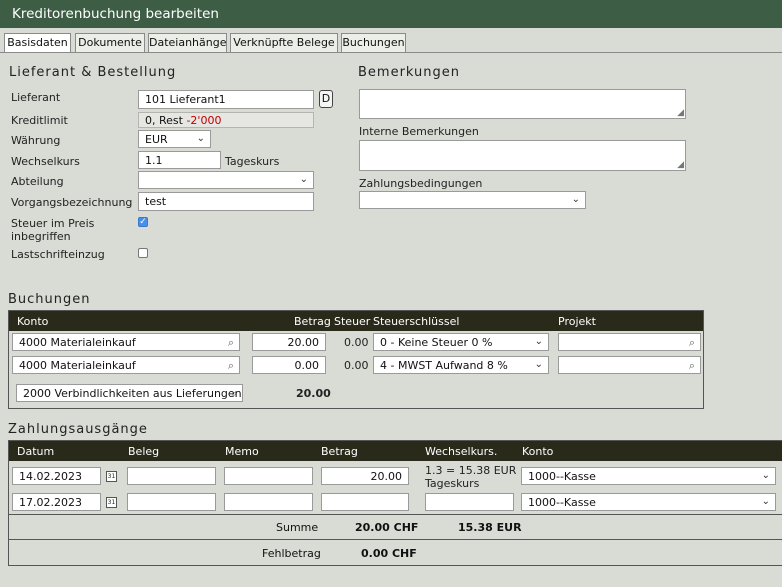 The width and height of the screenshot is (782, 587). What do you see at coordinates (179, 160) in the screenshot?
I see `wechselkurs-input: 1.1` at bounding box center [179, 160].